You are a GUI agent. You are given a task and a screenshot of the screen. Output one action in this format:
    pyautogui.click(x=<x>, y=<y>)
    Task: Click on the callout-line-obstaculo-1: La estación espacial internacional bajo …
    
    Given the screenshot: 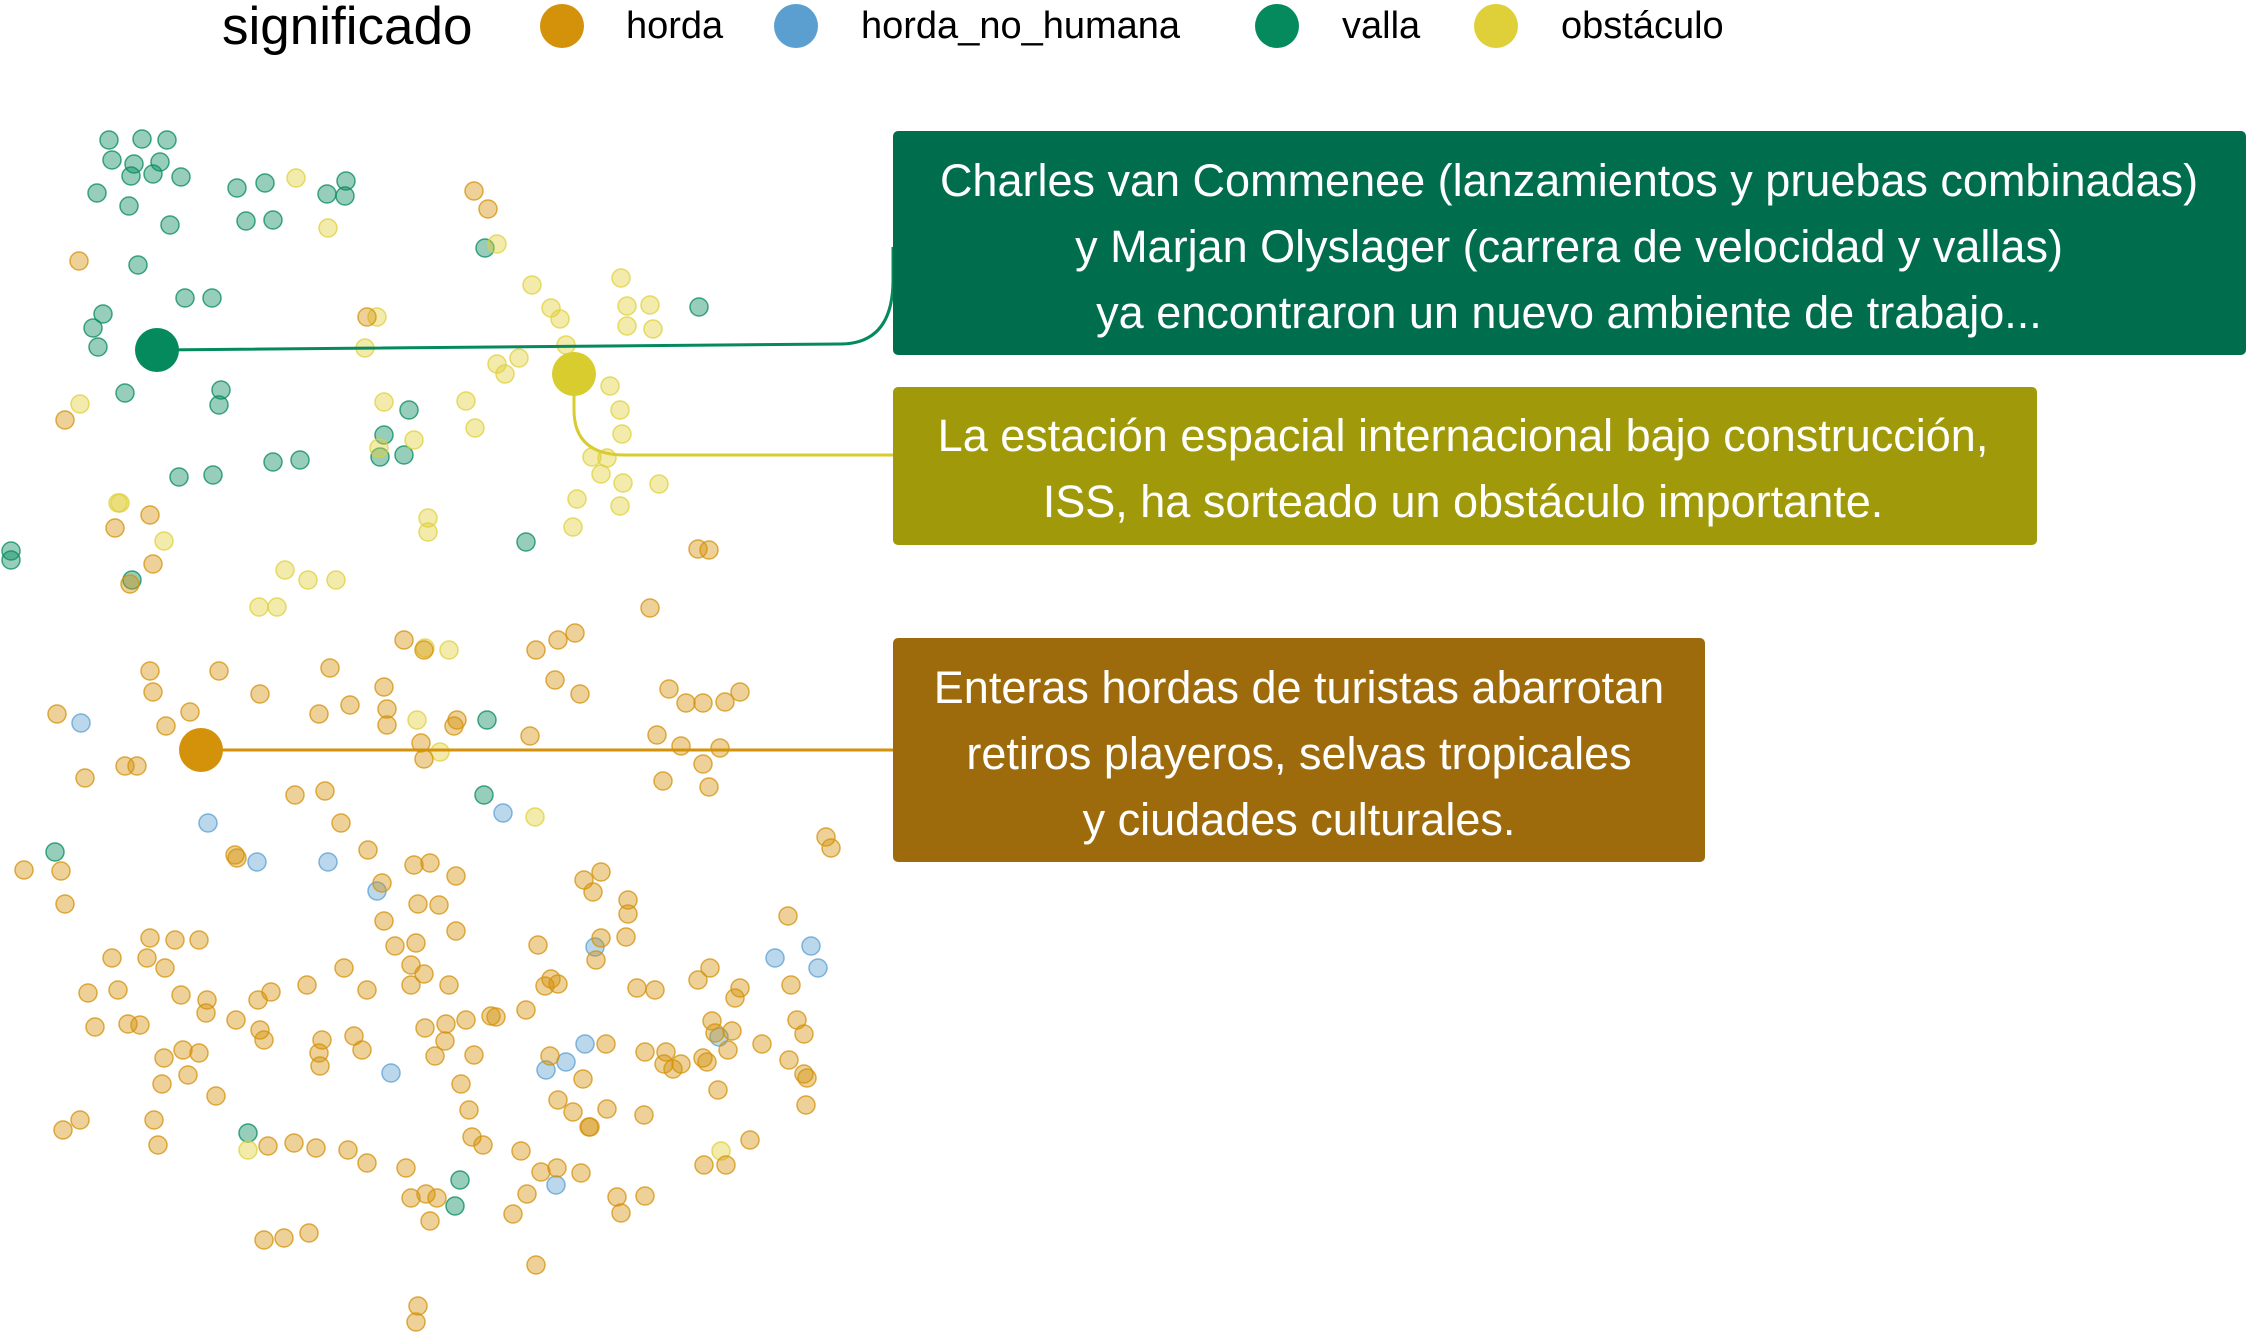 What is the action you would take?
    pyautogui.click(x=1463, y=435)
    